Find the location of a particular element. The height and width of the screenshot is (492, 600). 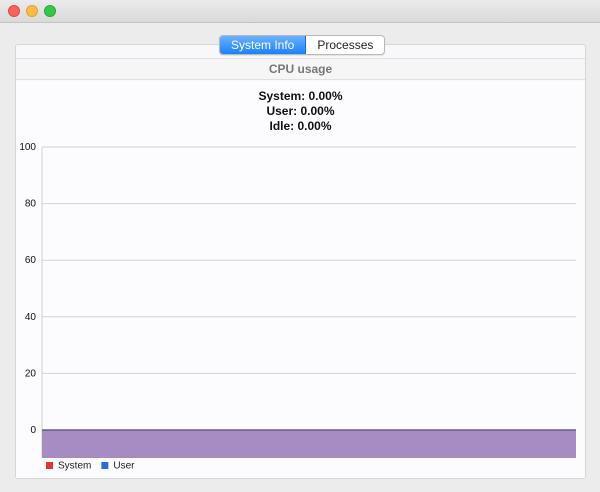

y-tick-label-0: 0 is located at coordinates (33, 430).